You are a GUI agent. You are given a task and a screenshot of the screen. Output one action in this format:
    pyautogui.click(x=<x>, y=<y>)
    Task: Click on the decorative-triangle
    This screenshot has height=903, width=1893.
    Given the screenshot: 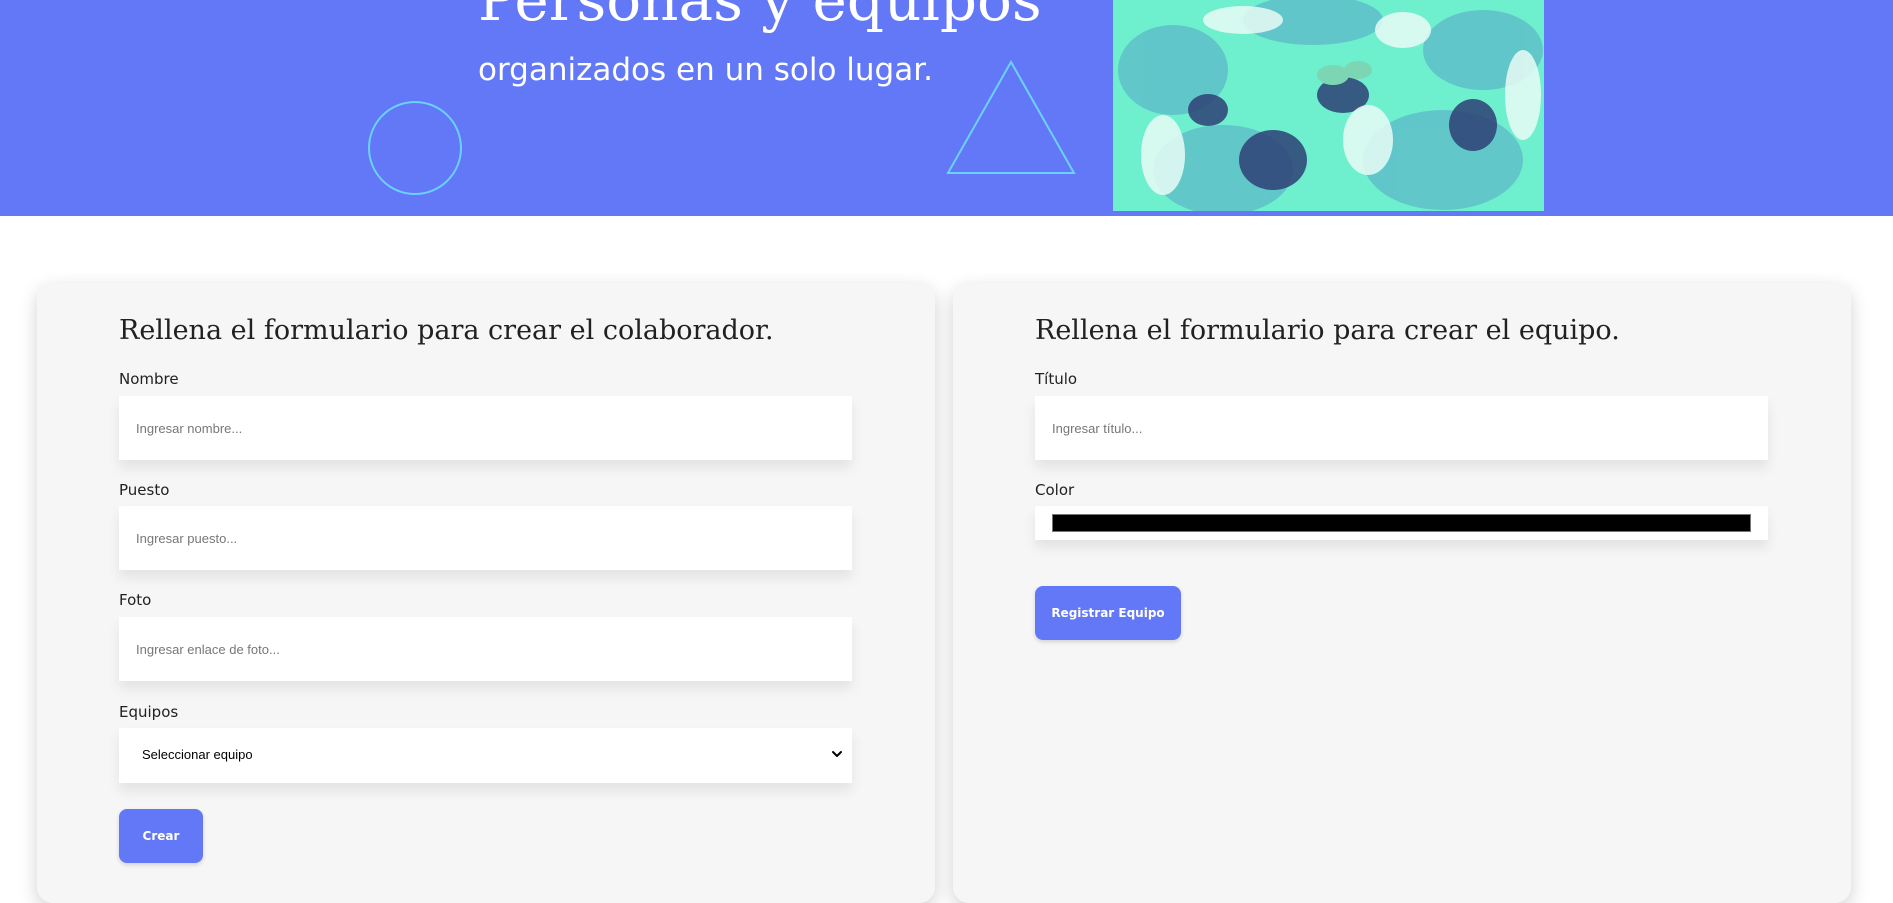 What is the action you would take?
    pyautogui.click(x=1011, y=117)
    